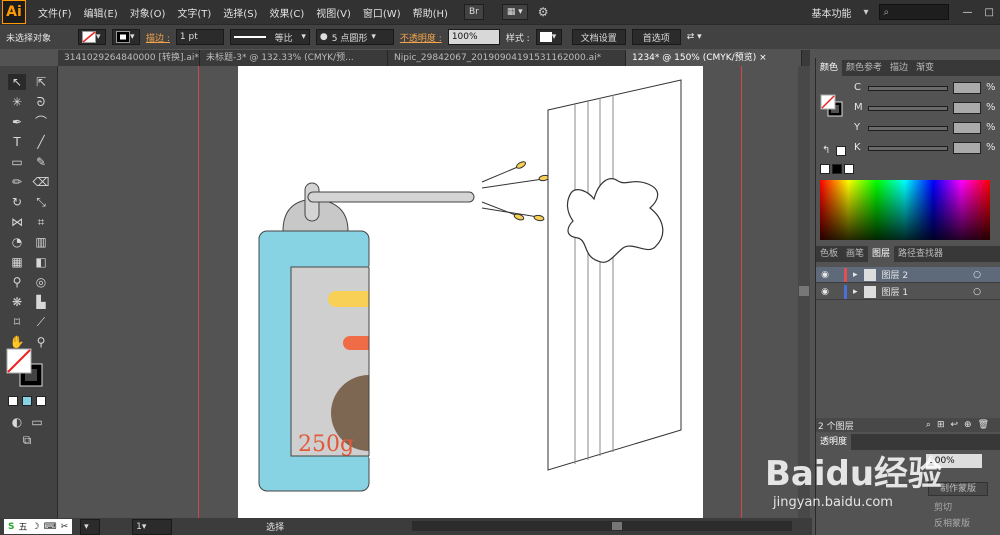  I want to click on invert-mask-checkbox-label: 反相蒙版, so click(952, 522).